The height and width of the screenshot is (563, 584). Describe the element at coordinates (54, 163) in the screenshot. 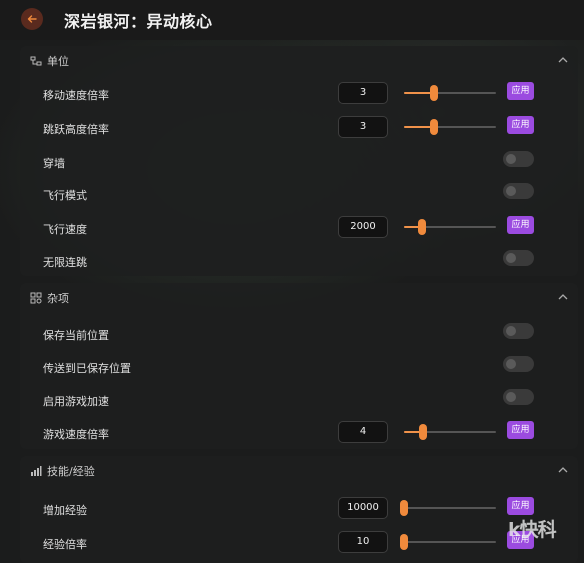

I see `row-label: 穿墙` at that location.